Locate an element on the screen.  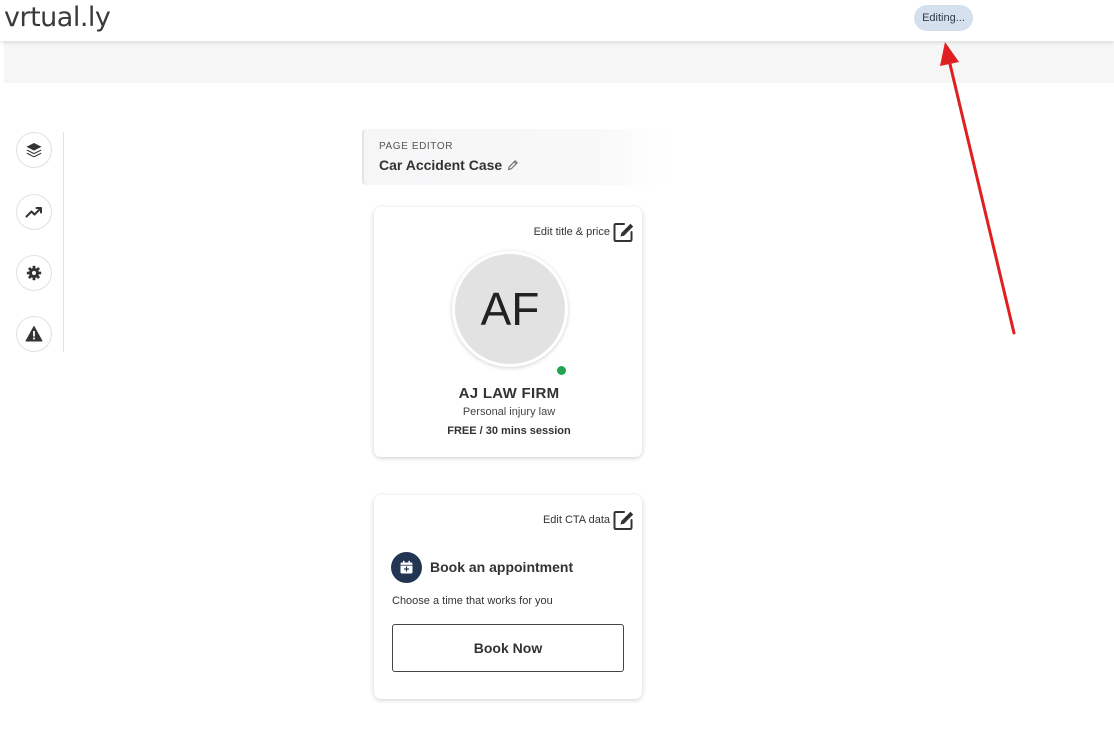
trending-up-icon is located at coordinates (33, 212).